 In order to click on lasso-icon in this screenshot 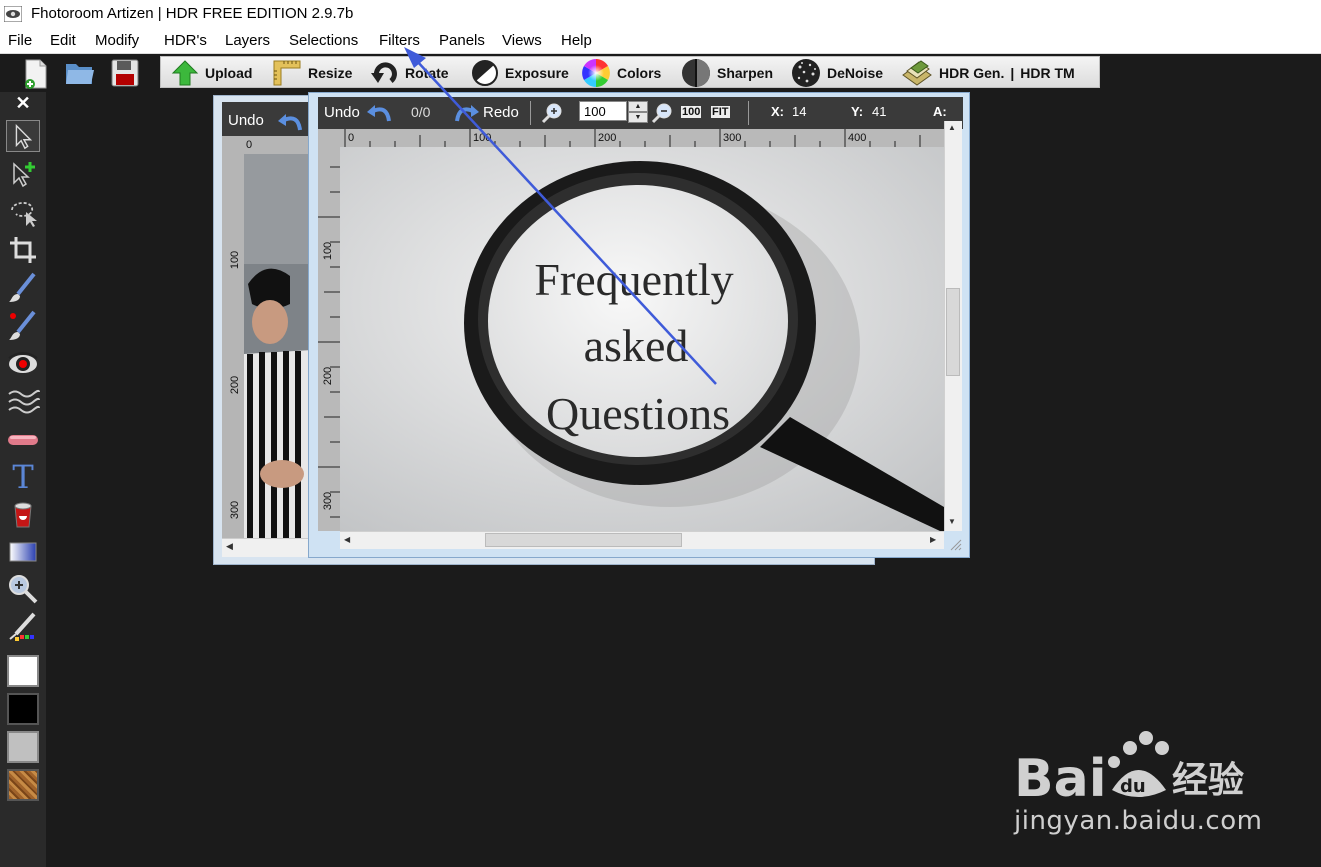, I will do `click(23, 212)`.